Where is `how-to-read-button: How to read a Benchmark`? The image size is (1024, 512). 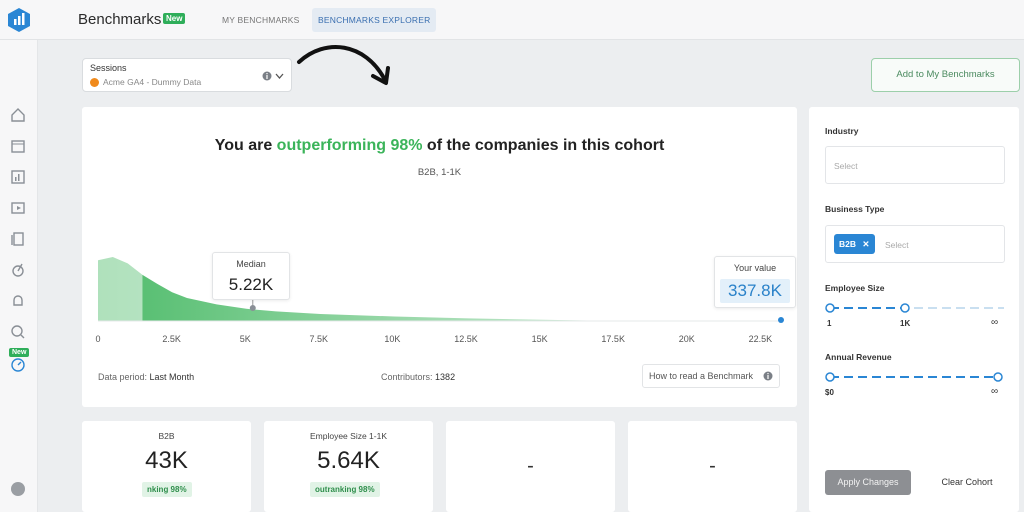 how-to-read-button: How to read a Benchmark is located at coordinates (711, 376).